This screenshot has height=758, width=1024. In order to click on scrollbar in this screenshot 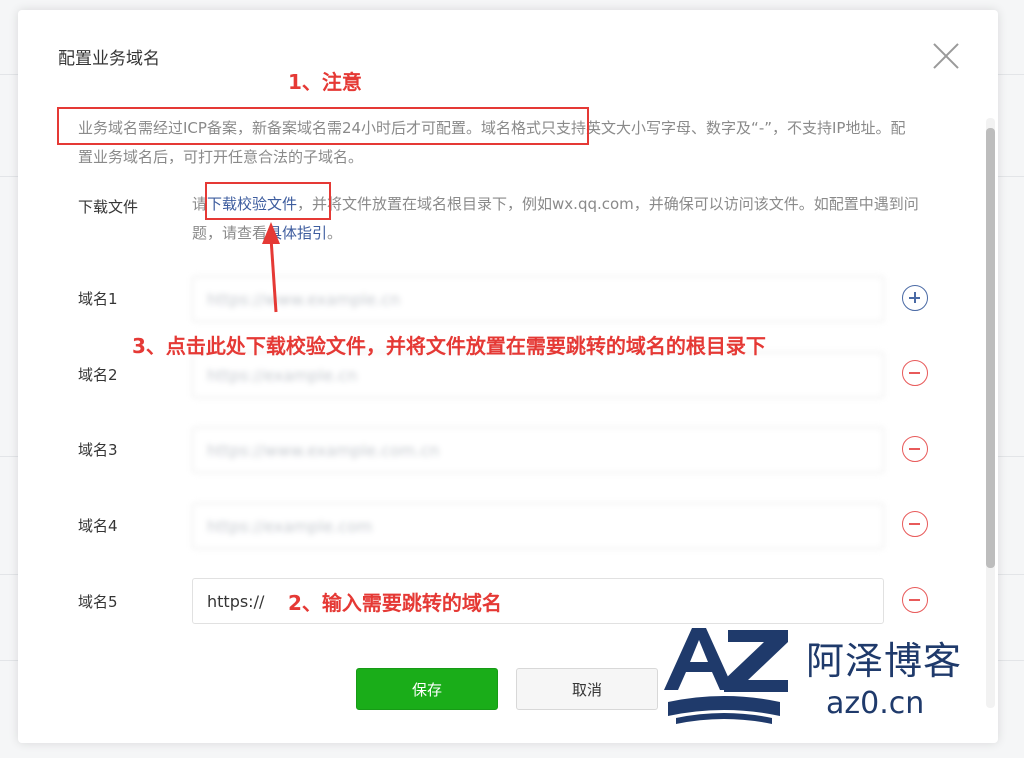, I will do `click(990, 413)`.